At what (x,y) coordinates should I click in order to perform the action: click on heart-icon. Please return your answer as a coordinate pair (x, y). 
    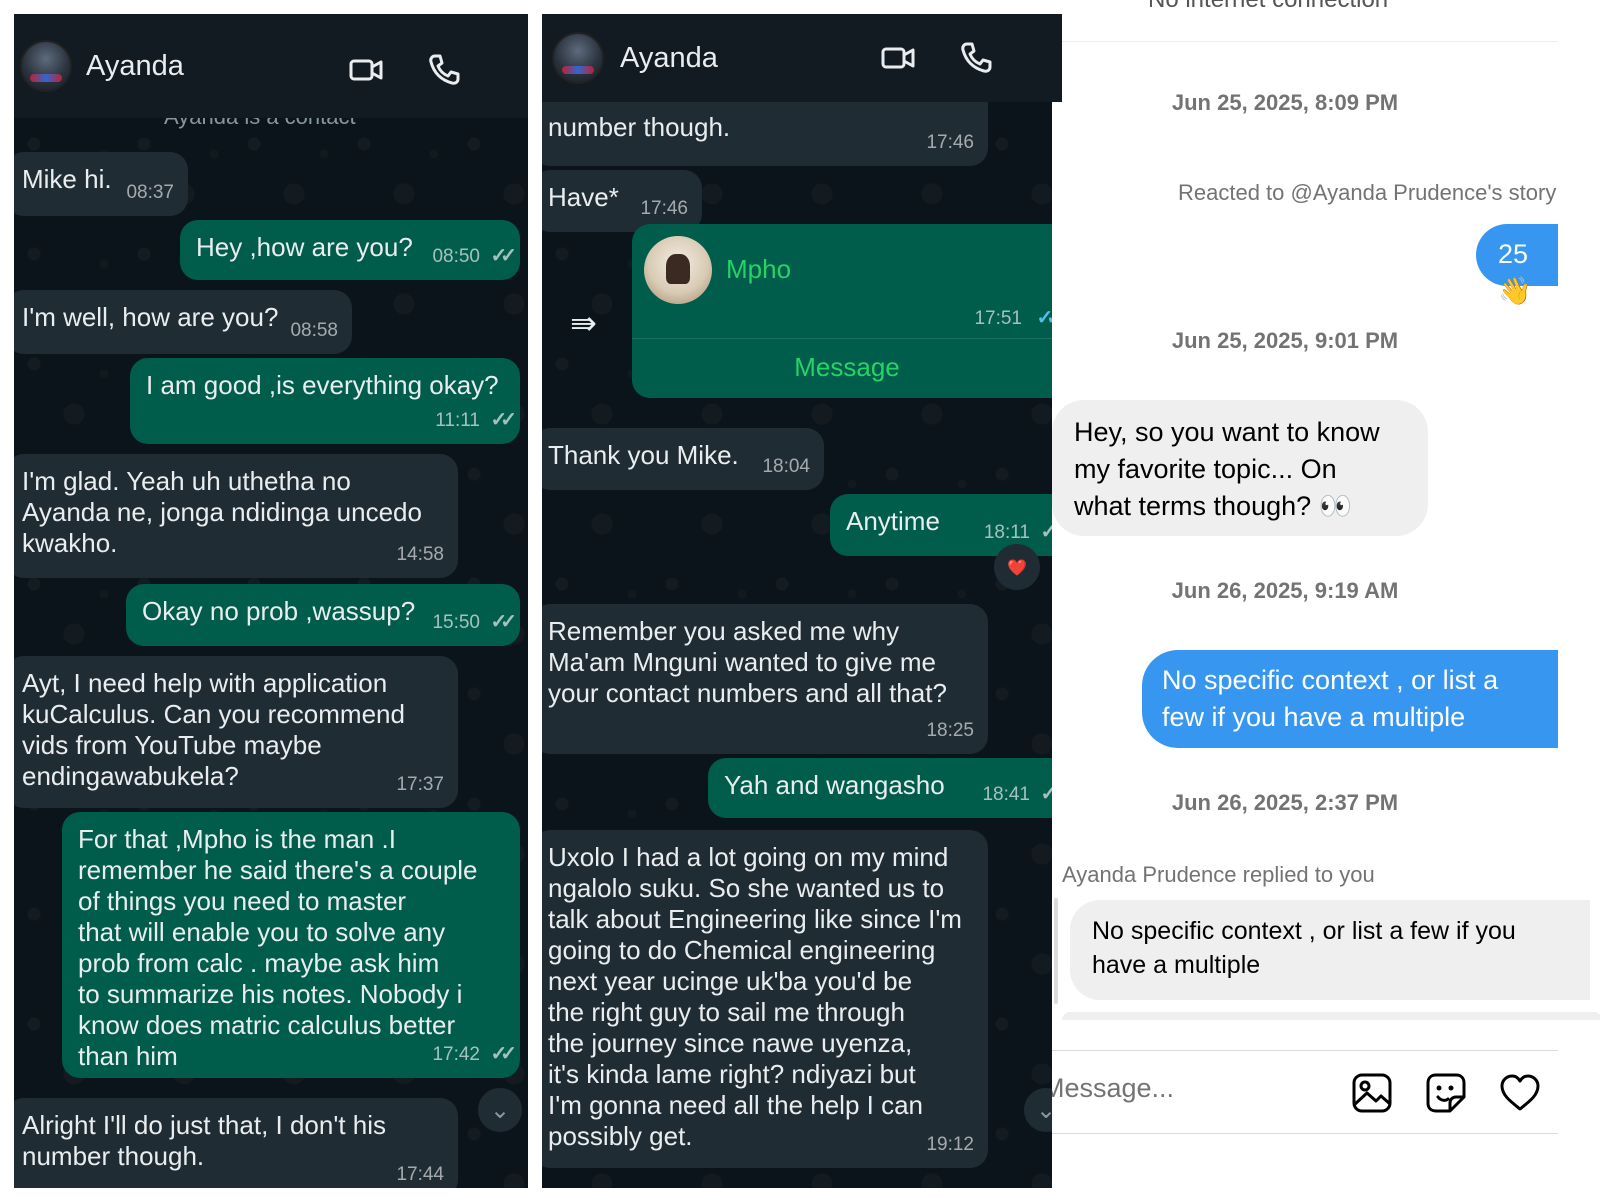
    Looking at the image, I should click on (1520, 1093).